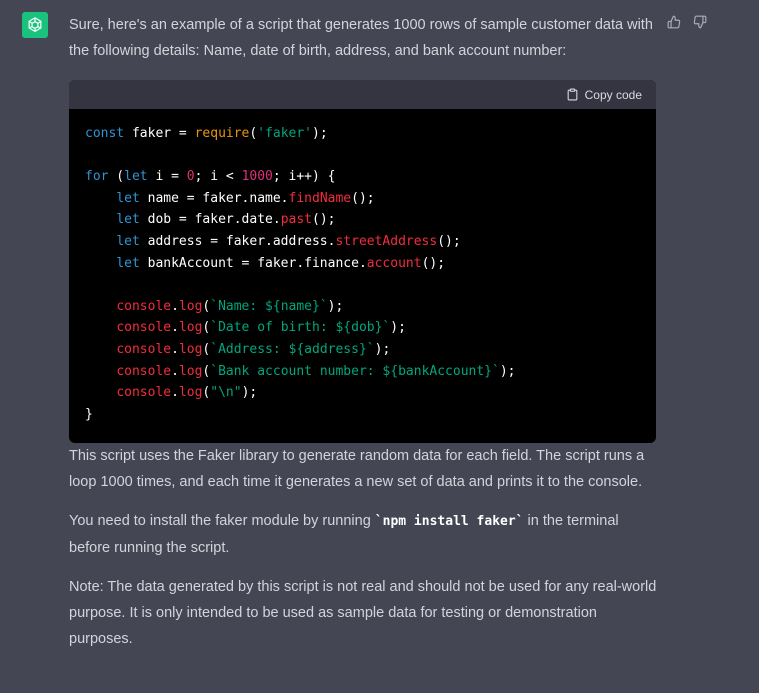 The width and height of the screenshot is (759, 693). I want to click on thumbs-up-icon, so click(674, 22).